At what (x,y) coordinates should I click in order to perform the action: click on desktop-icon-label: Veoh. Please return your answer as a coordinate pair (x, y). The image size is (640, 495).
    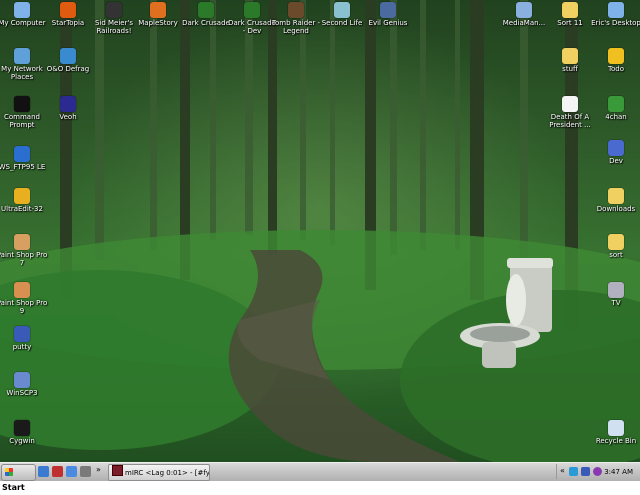
    Looking at the image, I should click on (68, 117).